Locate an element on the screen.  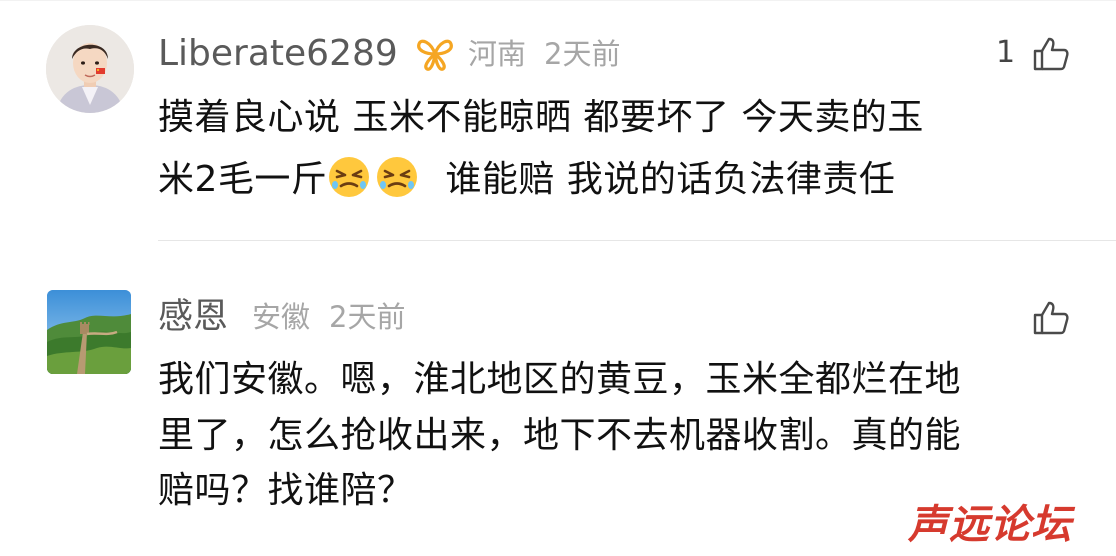
comment-location: 河南 is located at coordinates (497, 54).